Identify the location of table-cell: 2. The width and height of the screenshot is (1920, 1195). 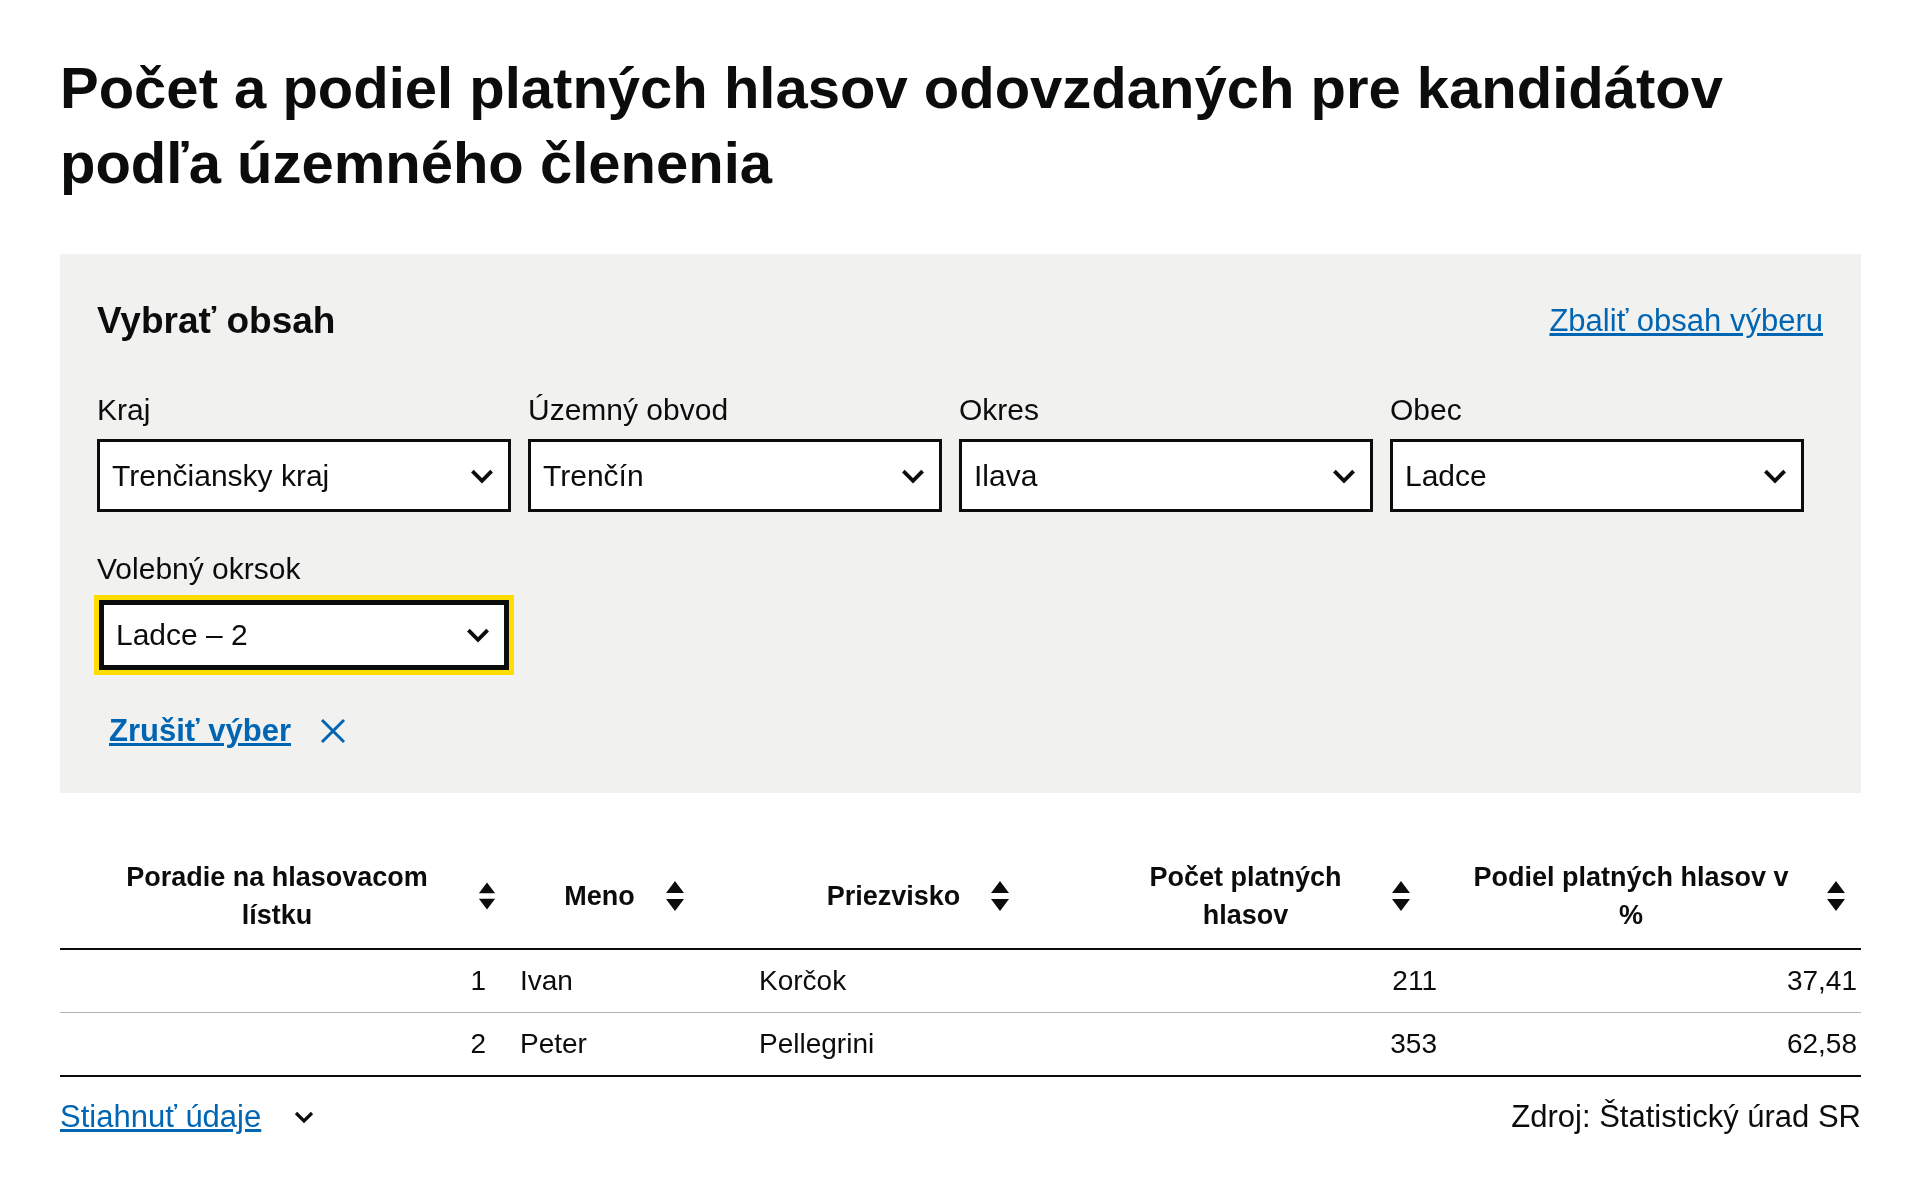
(478, 1043).